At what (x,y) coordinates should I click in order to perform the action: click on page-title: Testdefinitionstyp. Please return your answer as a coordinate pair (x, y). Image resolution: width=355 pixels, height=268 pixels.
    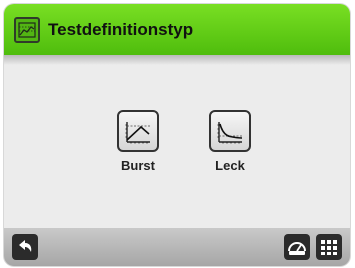
    Looking at the image, I should click on (121, 29).